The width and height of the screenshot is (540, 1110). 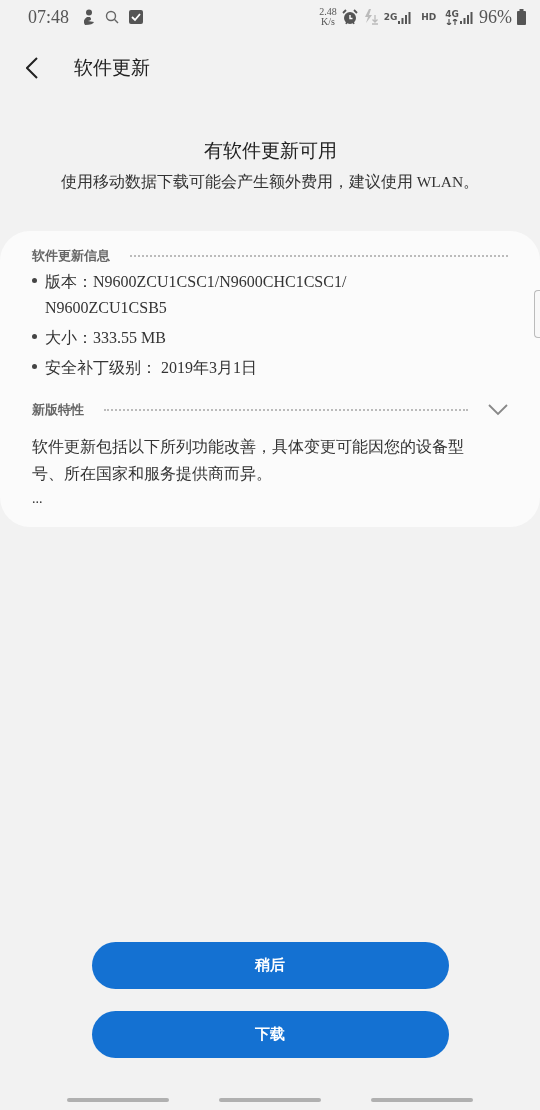 What do you see at coordinates (71, 256) in the screenshot?
I see `section-heading: 软件更新信息` at bounding box center [71, 256].